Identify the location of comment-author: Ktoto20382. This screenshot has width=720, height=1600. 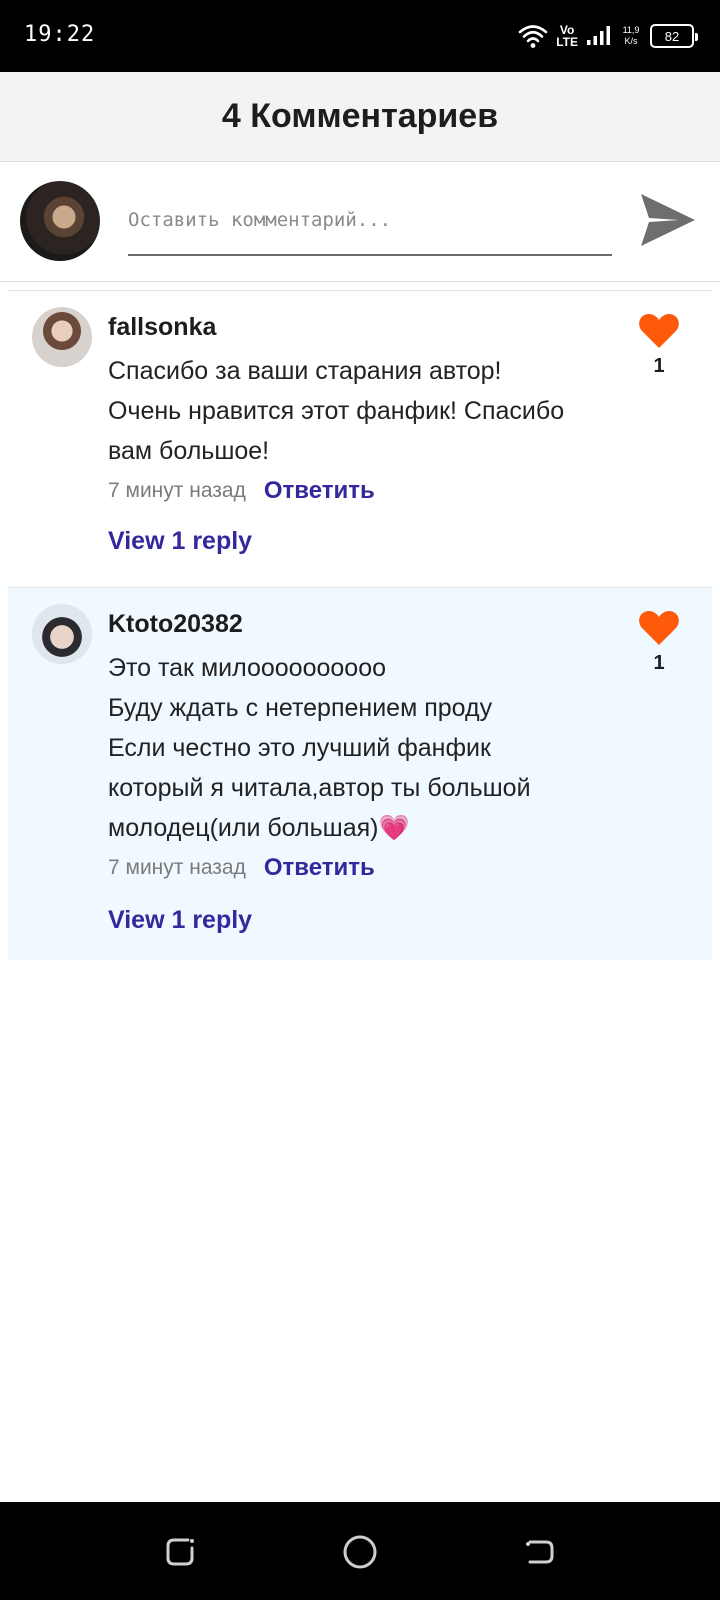
(175, 624).